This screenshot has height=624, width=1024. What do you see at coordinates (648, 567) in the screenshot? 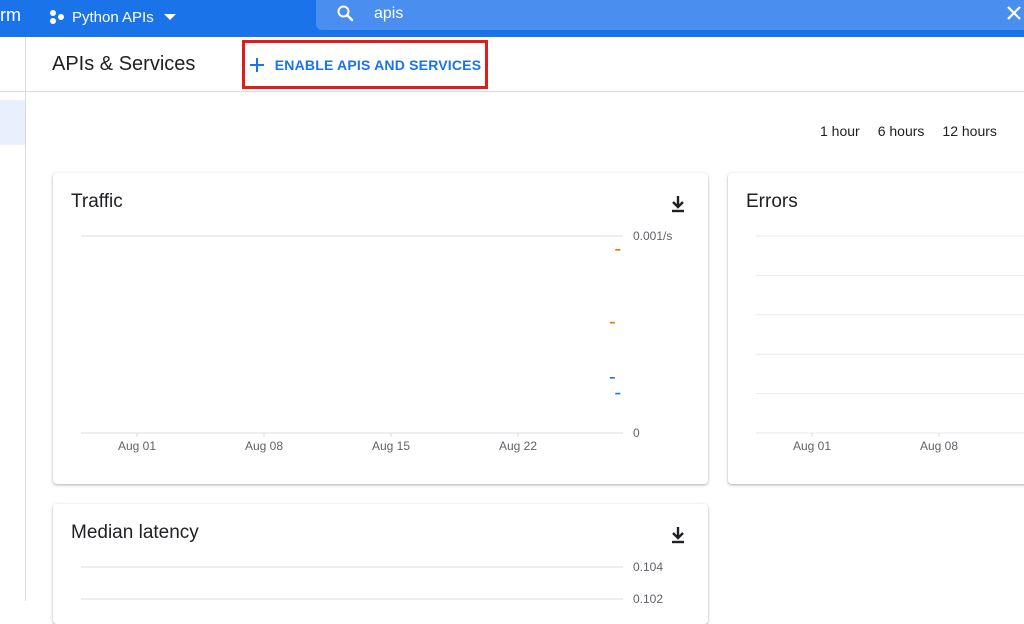
I see `y-tick-label: 0.104` at bounding box center [648, 567].